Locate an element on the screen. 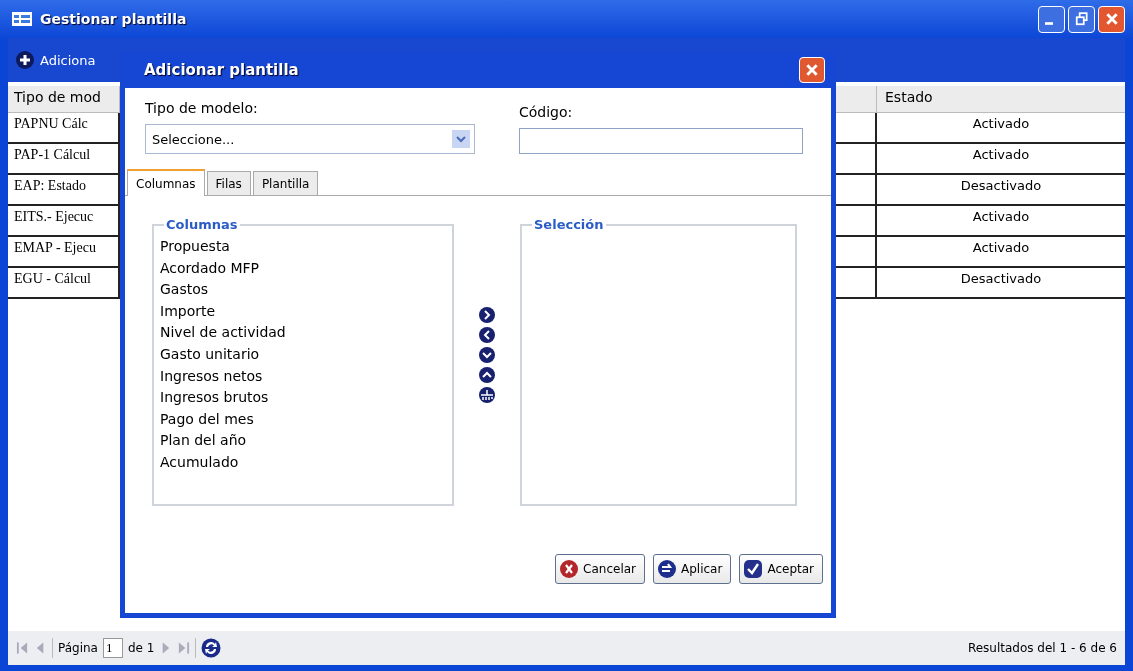 The height and width of the screenshot is (671, 1133). list-item: Gasto unitario is located at coordinates (303, 354).